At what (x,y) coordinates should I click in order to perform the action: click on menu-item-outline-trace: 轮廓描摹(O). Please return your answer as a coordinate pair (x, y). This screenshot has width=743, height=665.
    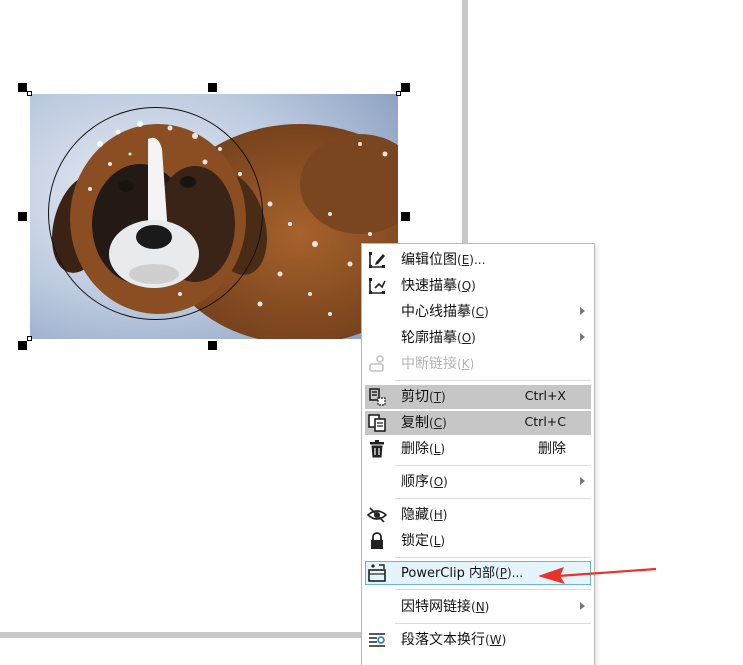
    Looking at the image, I should click on (478, 338).